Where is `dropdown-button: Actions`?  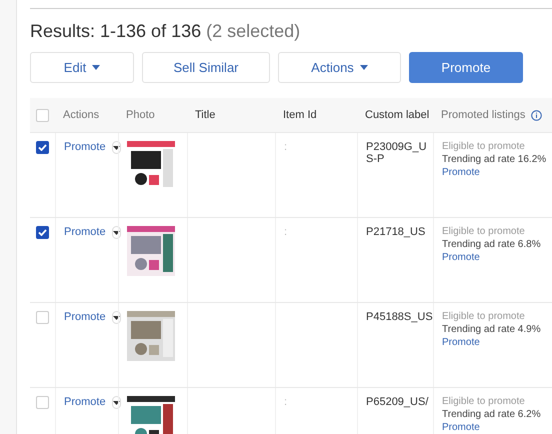 dropdown-button: Actions is located at coordinates (339, 67).